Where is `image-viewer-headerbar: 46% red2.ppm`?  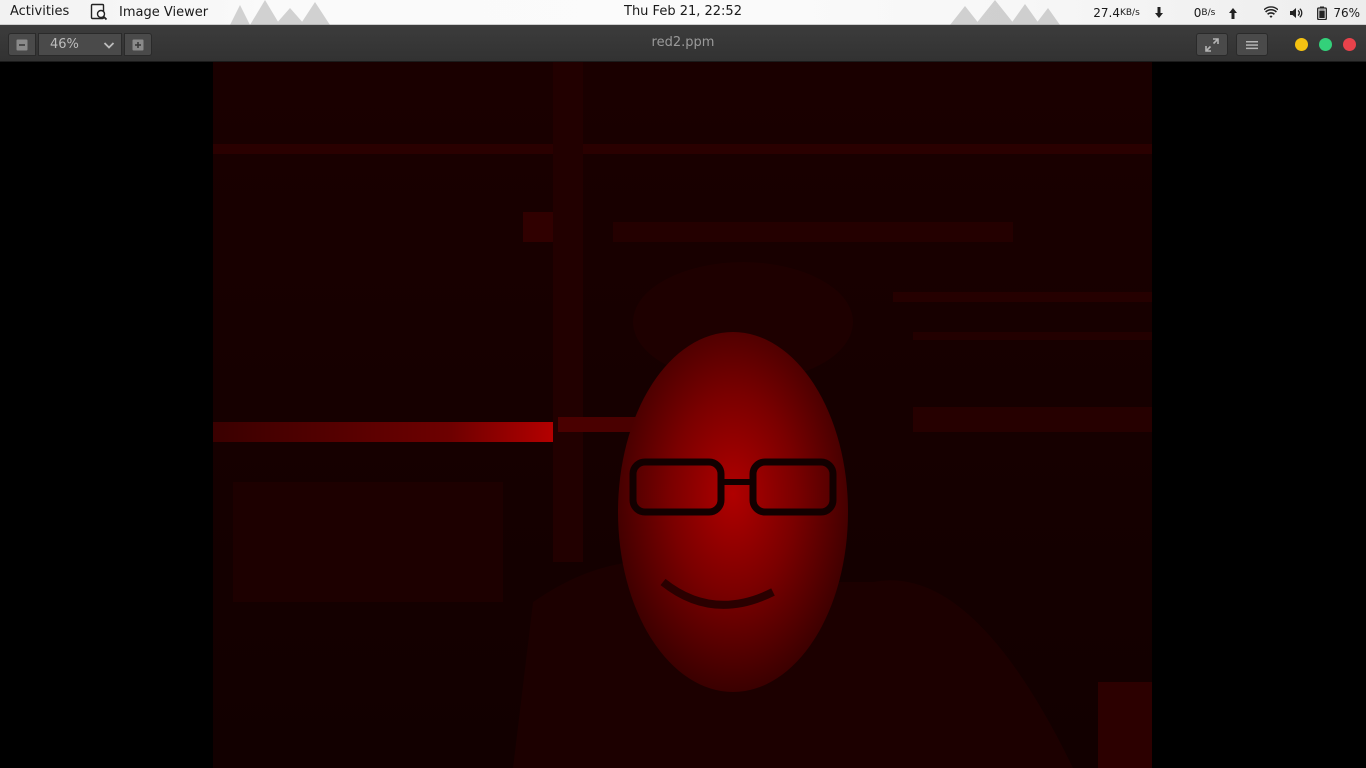
image-viewer-headerbar: 46% red2.ppm is located at coordinates (683, 43).